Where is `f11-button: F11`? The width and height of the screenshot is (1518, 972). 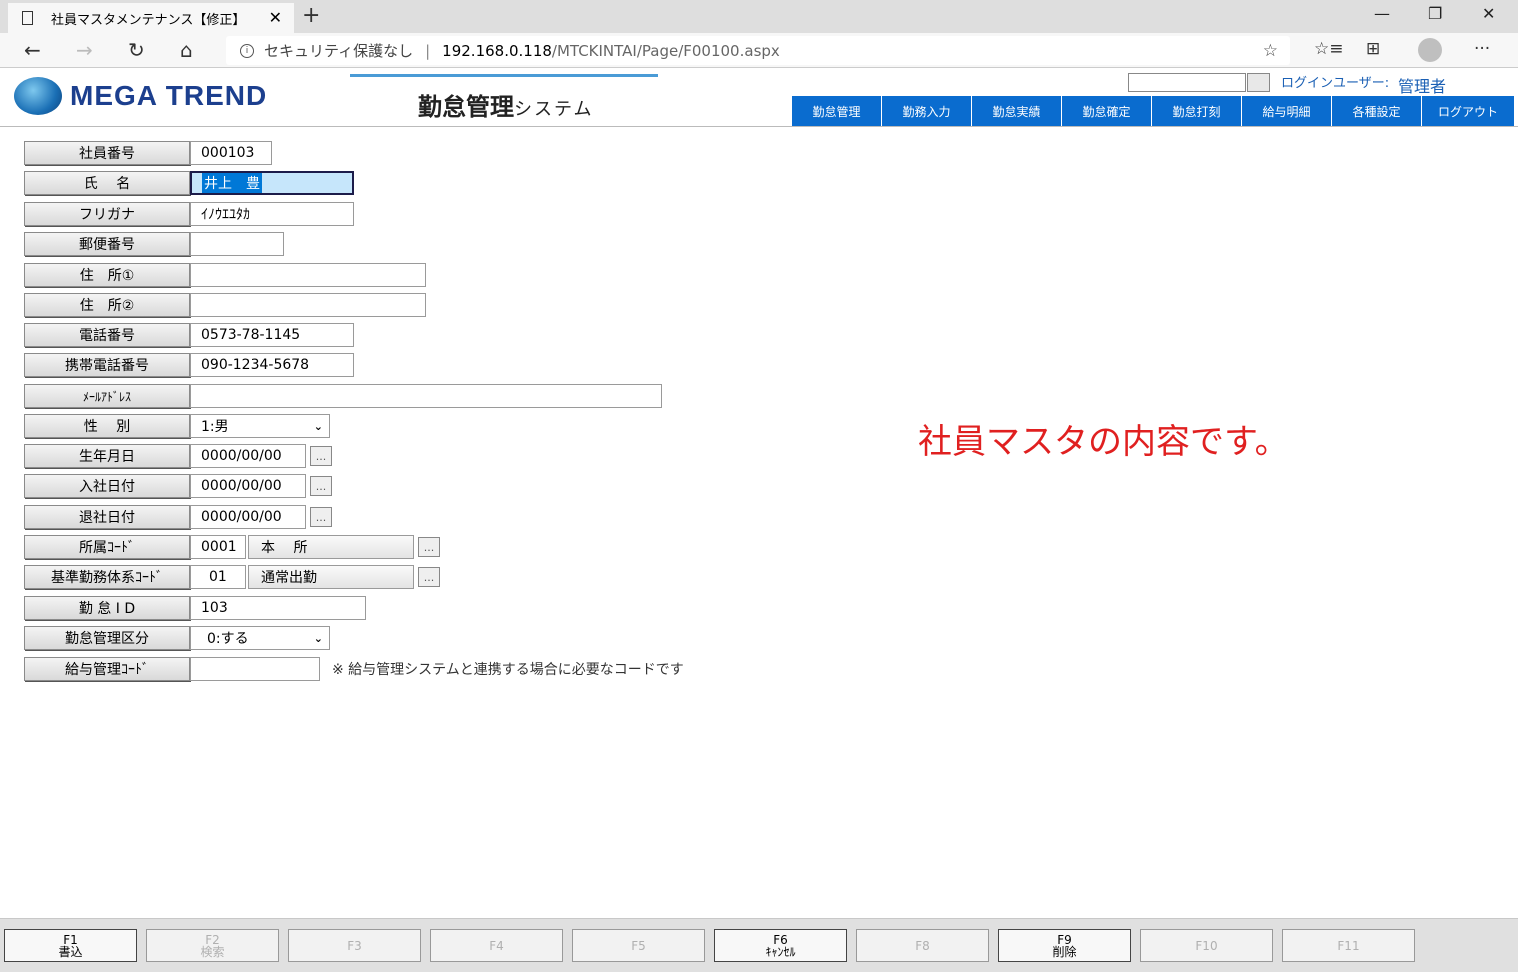
f11-button: F11 is located at coordinates (1348, 945).